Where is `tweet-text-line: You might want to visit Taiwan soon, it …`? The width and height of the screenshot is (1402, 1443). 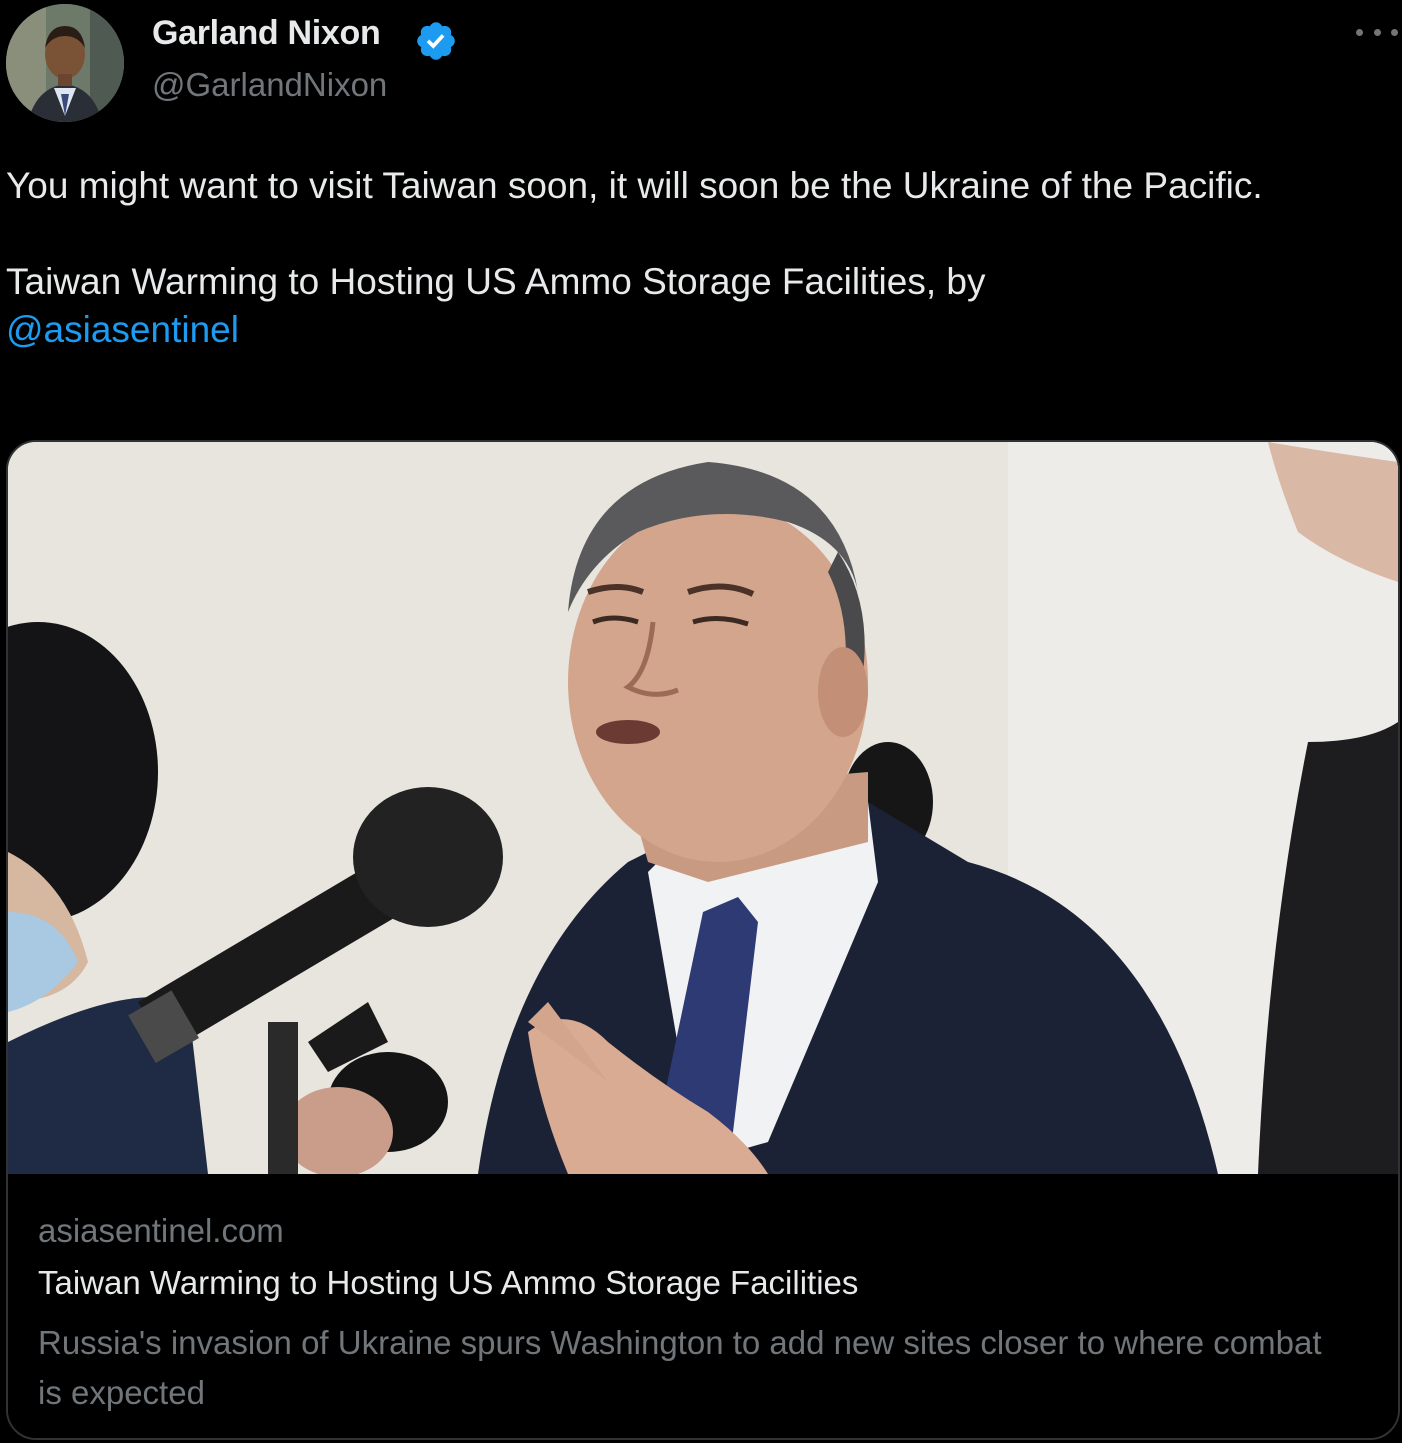
tweet-text-line: You might want to visit Taiwan soon, it … is located at coordinates (634, 185).